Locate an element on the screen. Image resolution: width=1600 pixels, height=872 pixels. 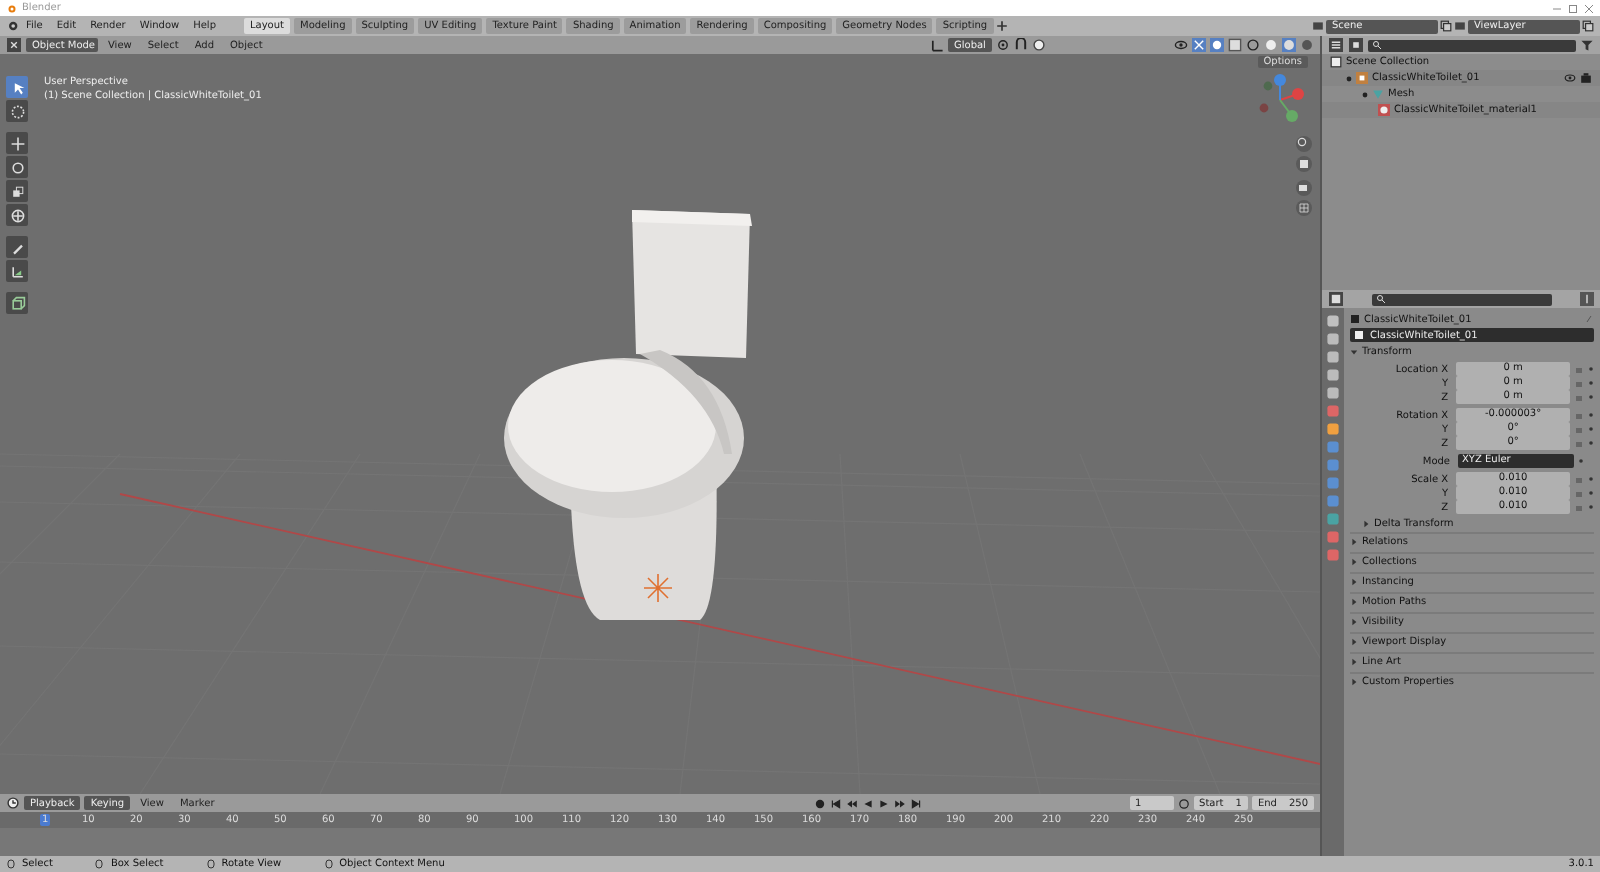
maximize-icon is located at coordinates (1573, 8).